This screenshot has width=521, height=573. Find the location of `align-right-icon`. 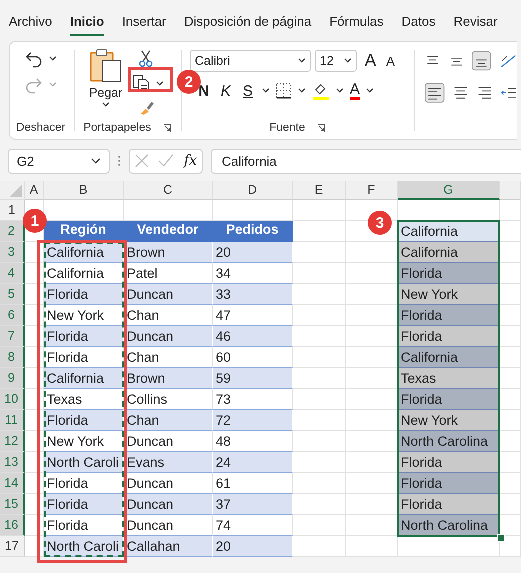

align-right-icon is located at coordinates (484, 93).